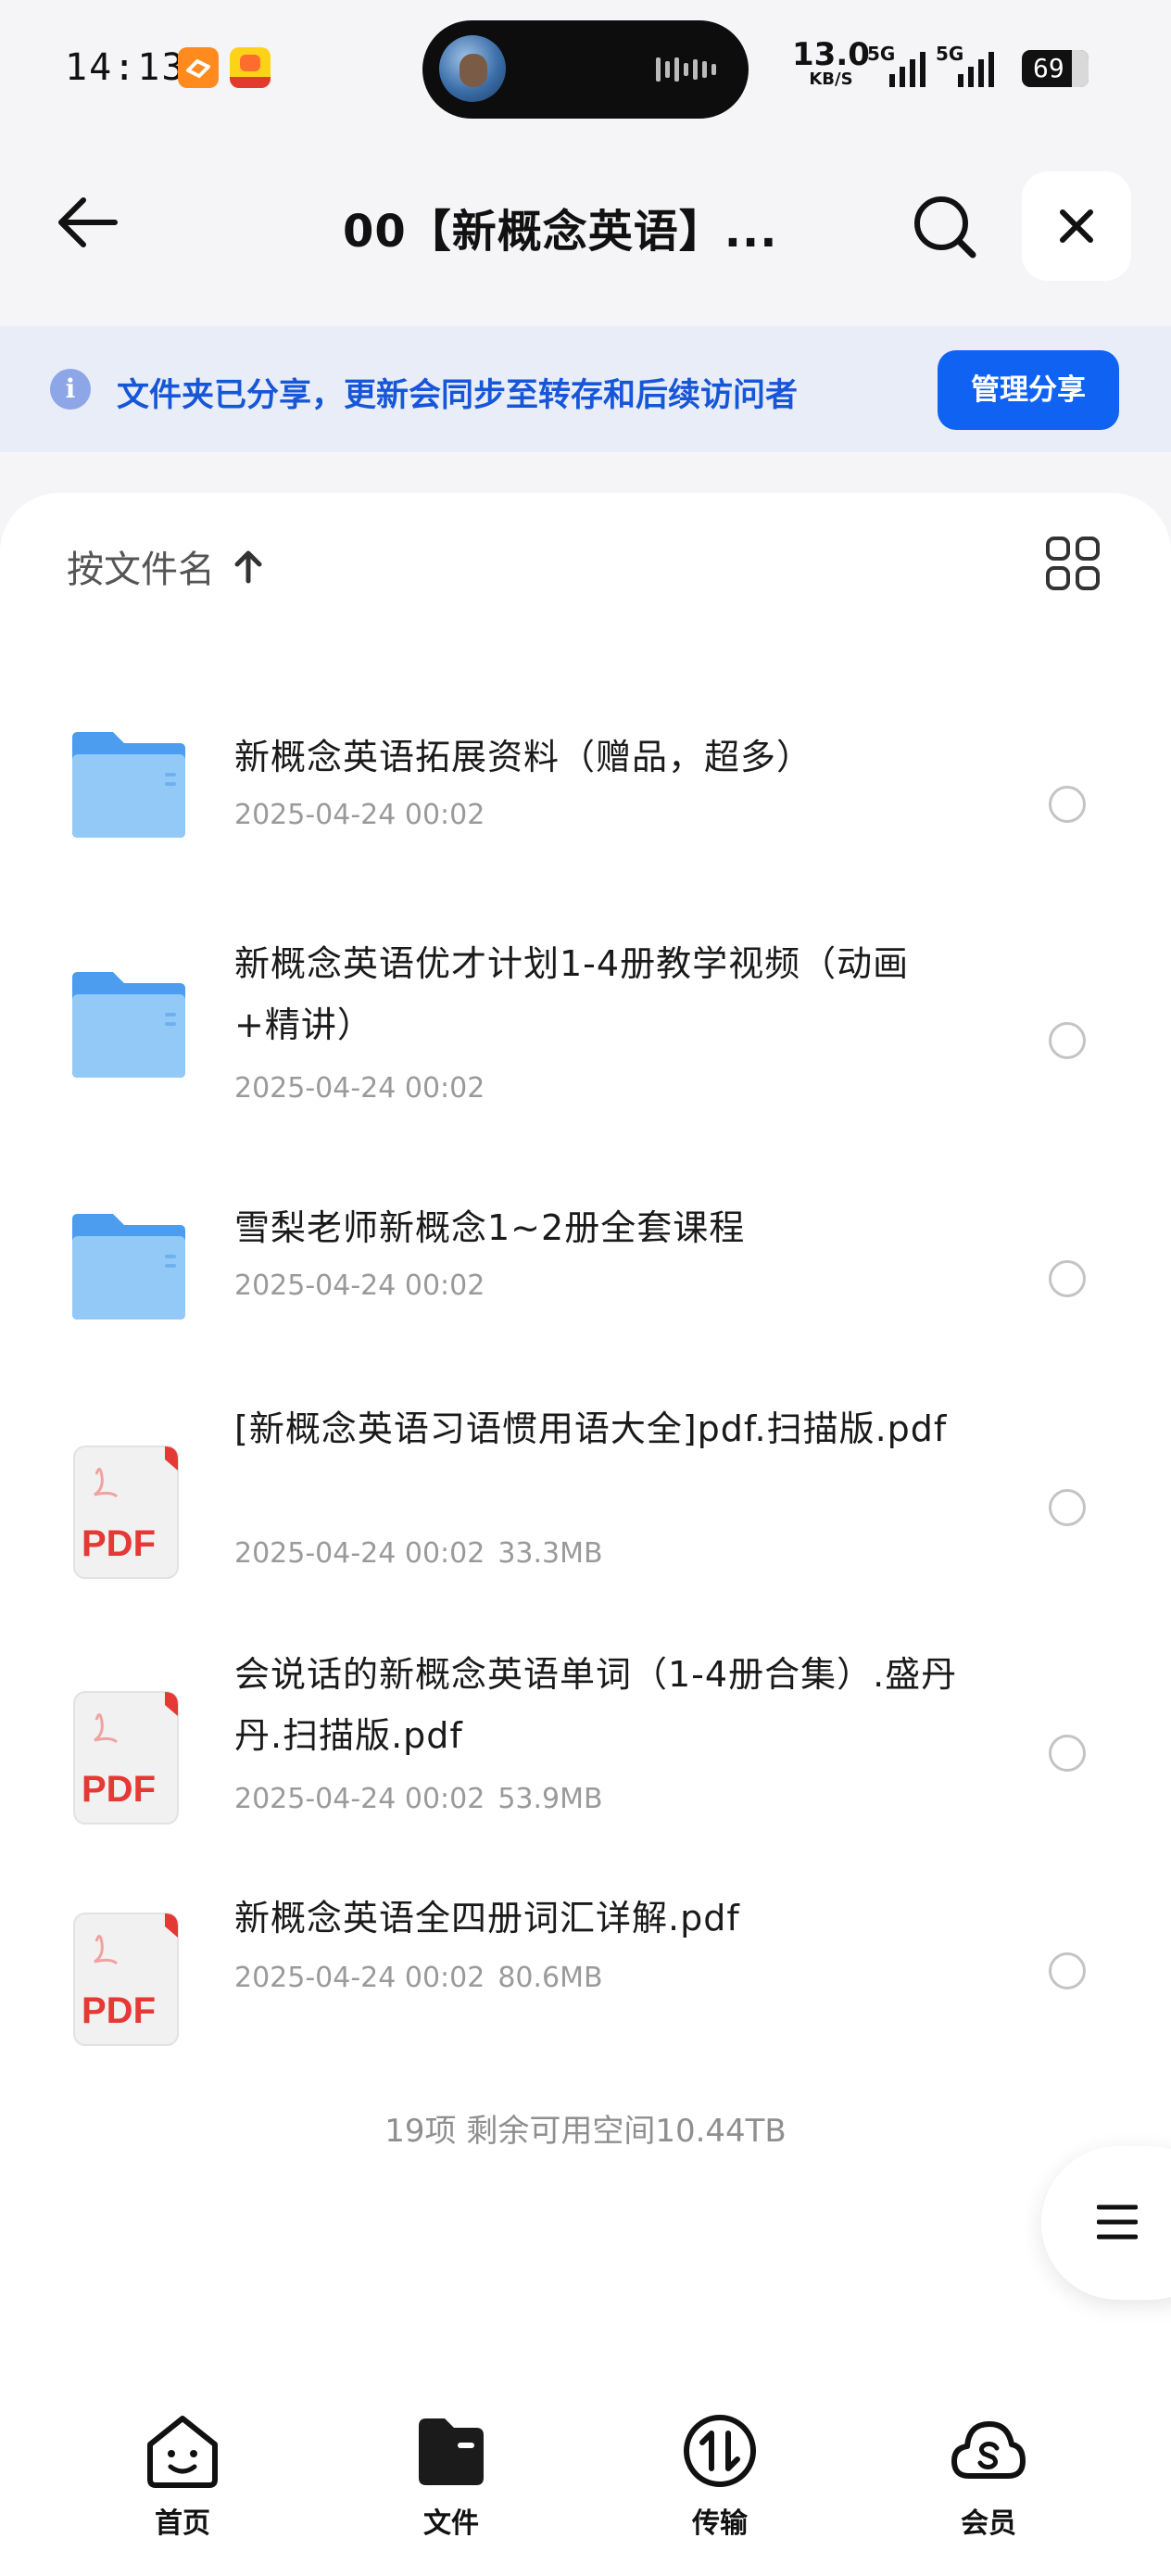  What do you see at coordinates (585, 804) in the screenshot?
I see `file-row: 新概念英语拓展资料（赠品，超多） 2025-04-24 00:02` at bounding box center [585, 804].